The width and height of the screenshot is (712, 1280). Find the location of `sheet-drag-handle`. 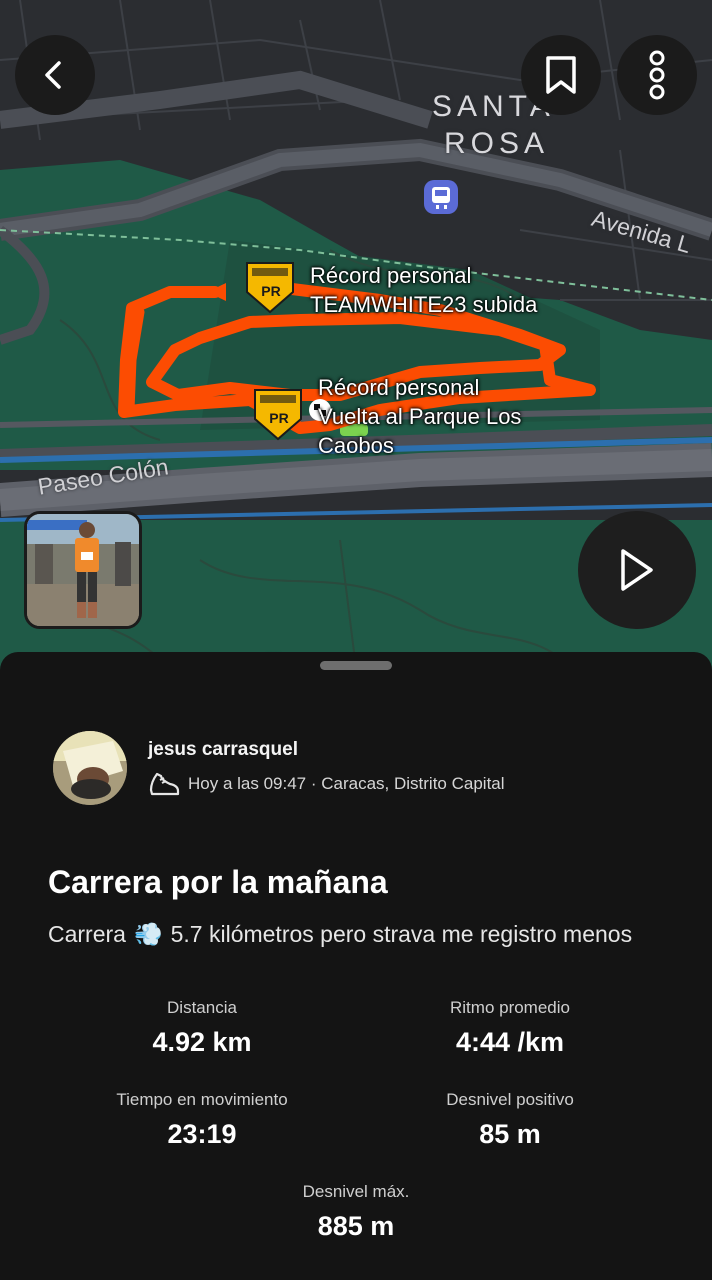

sheet-drag-handle is located at coordinates (356, 665).